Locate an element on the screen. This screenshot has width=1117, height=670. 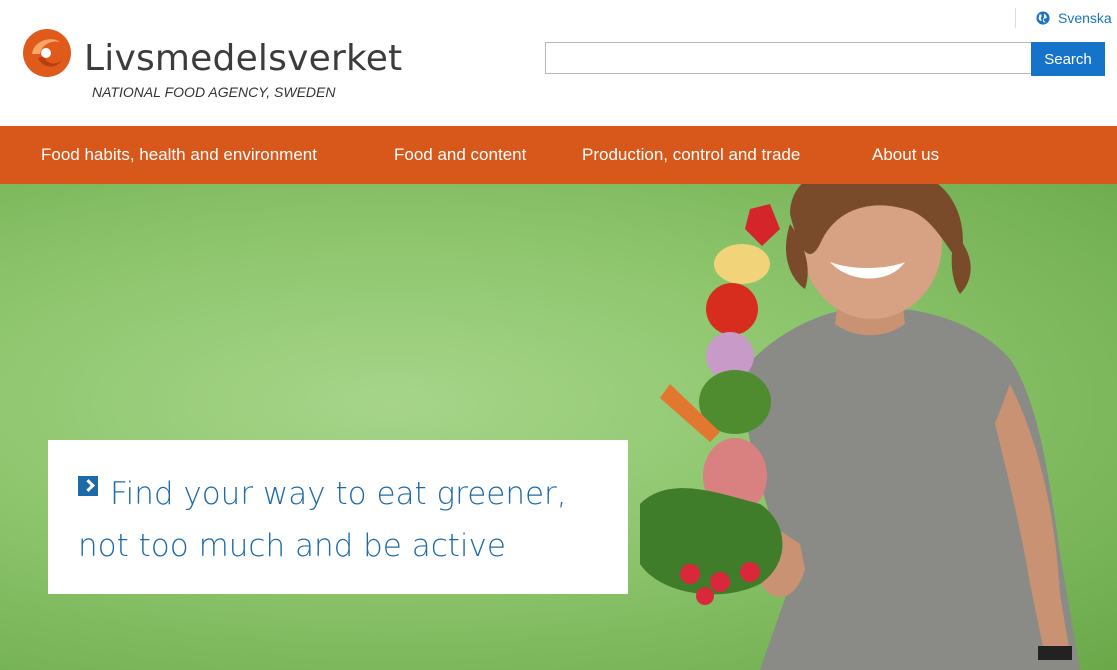
logo-mark-icon is located at coordinates (47, 53).